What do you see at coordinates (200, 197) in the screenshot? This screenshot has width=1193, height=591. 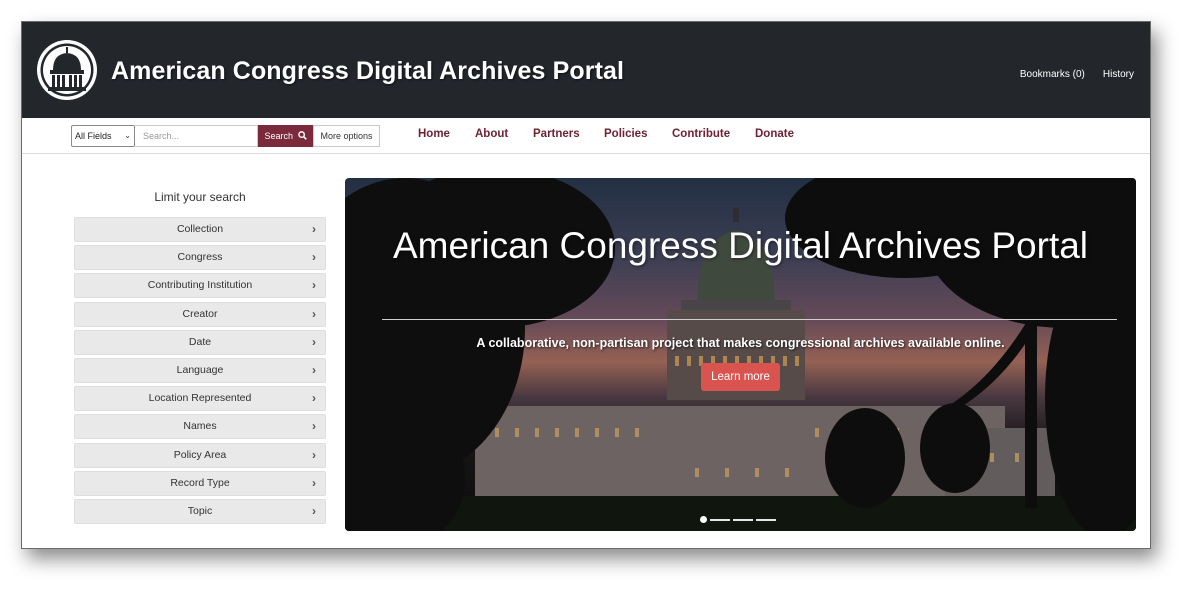 I see `limit-search-heading: Limit your search` at bounding box center [200, 197].